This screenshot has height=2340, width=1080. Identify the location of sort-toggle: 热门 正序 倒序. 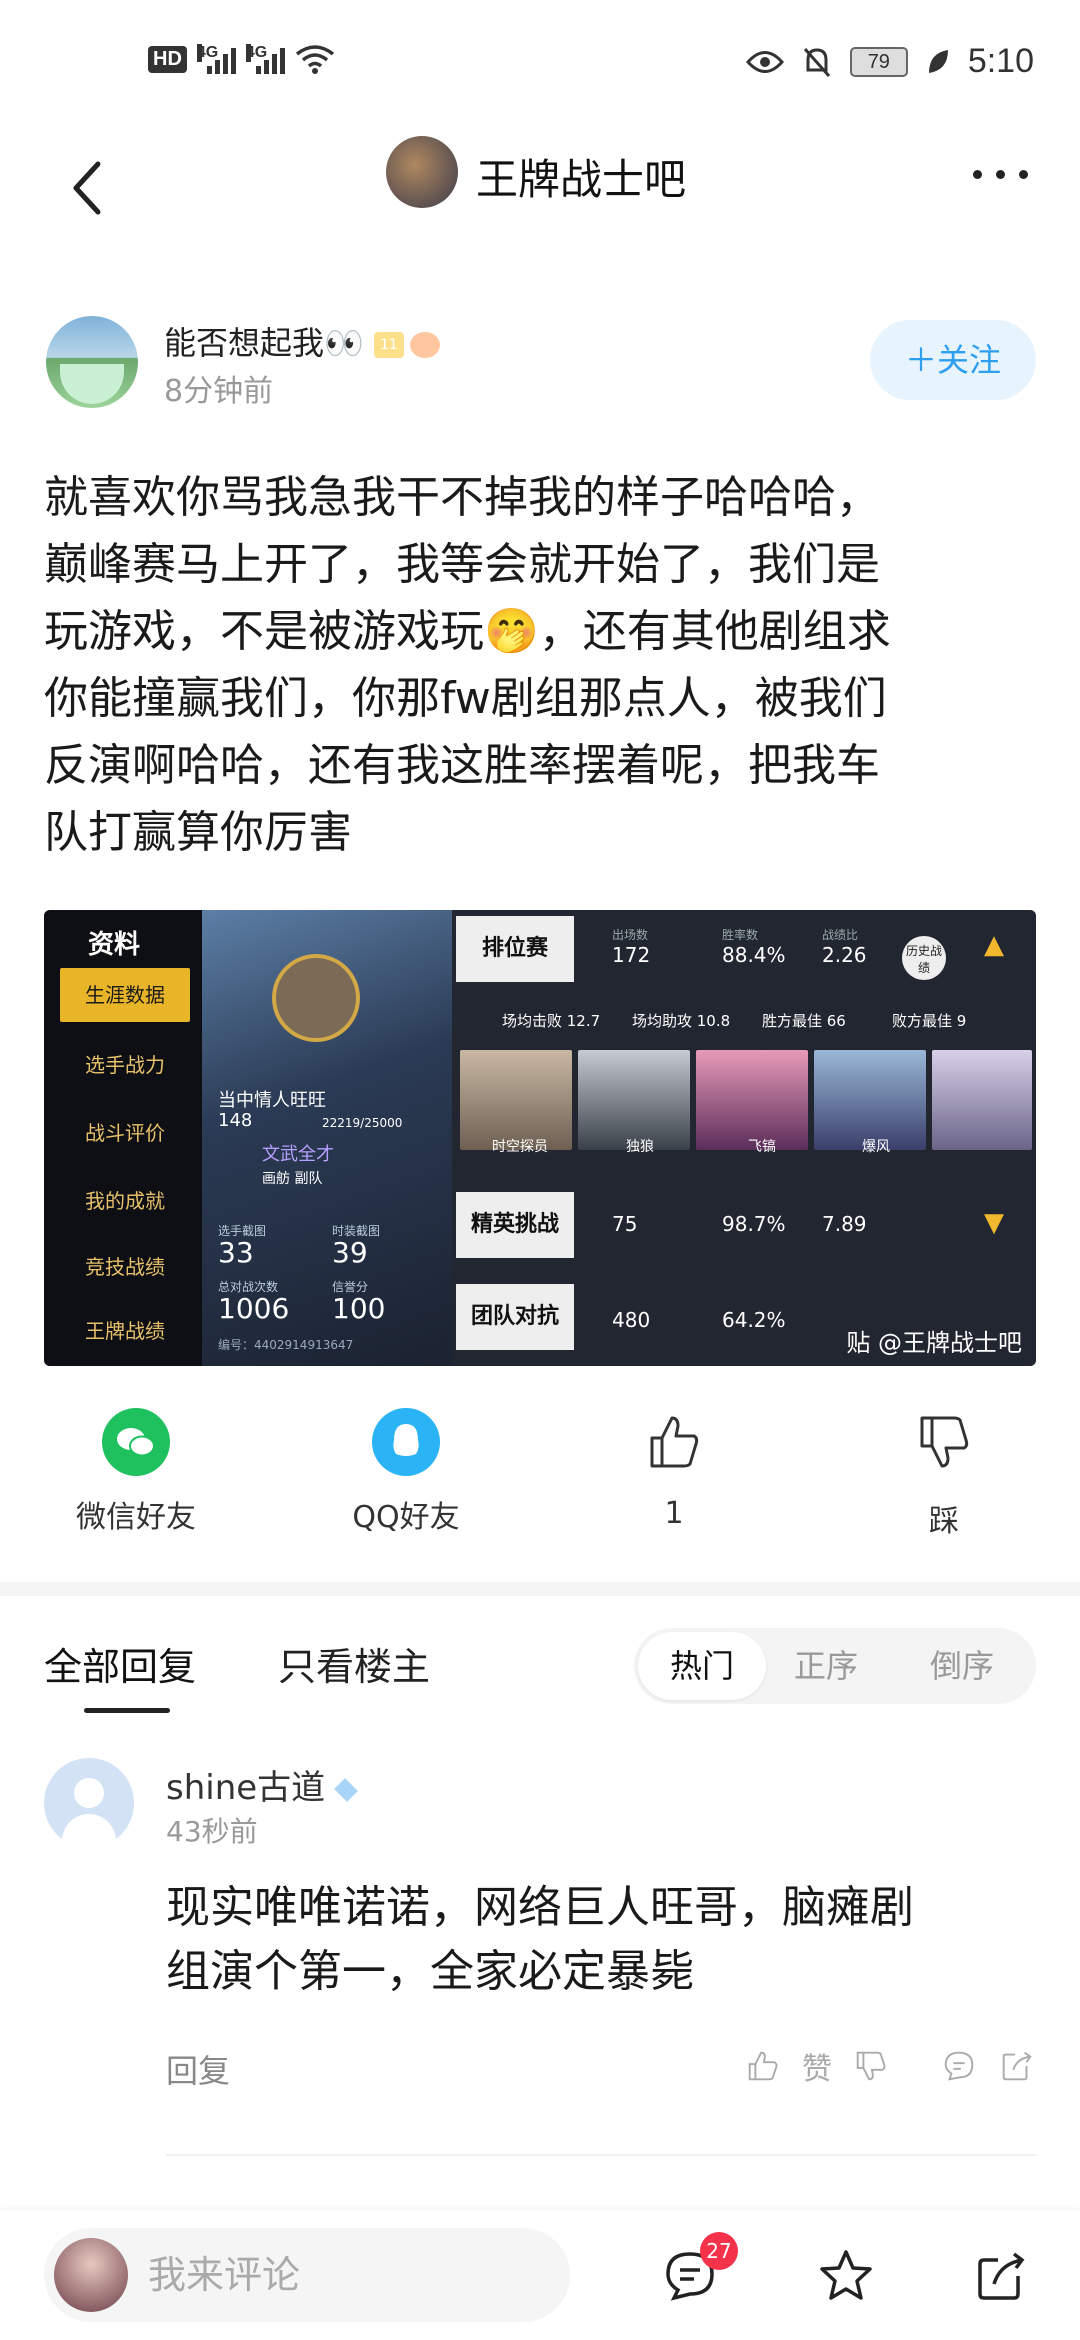
(835, 1666).